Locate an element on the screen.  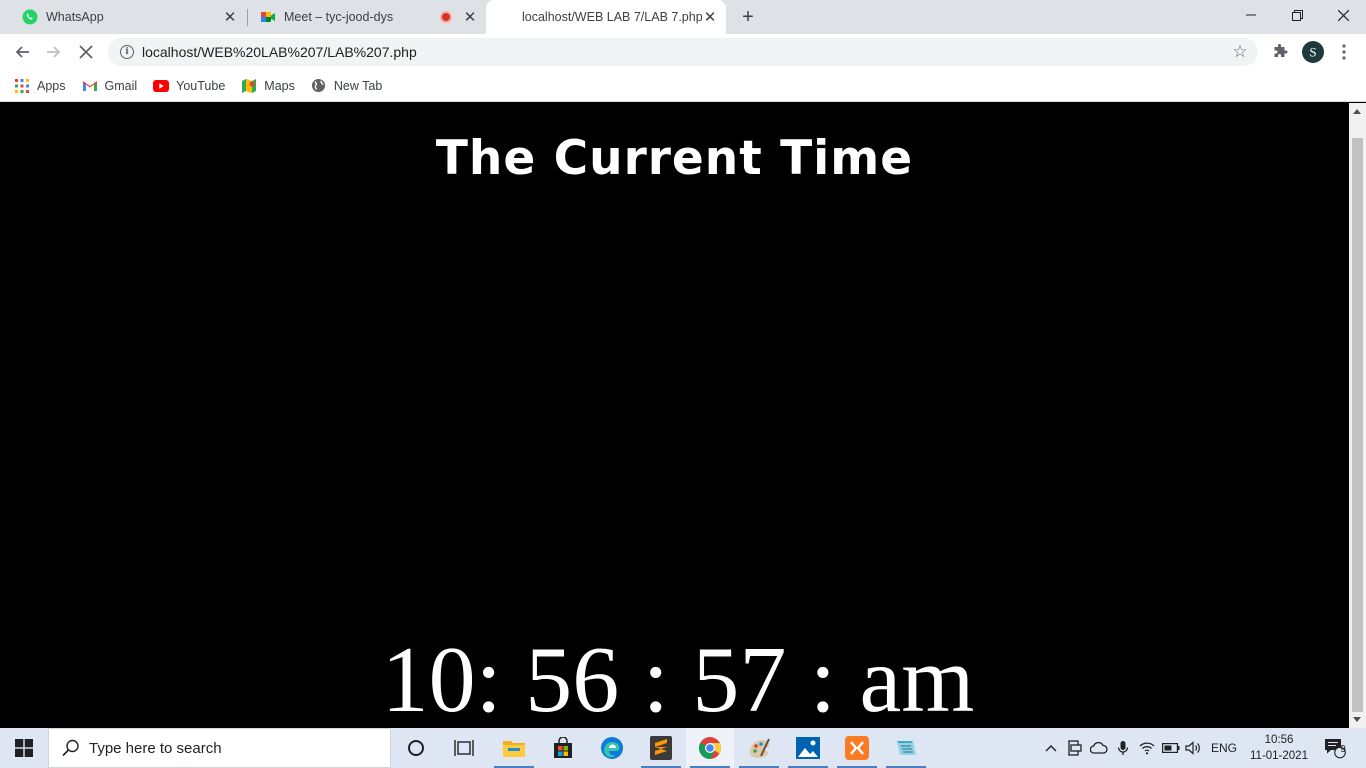
tab-title: WhatsApp is located at coordinates (75, 17).